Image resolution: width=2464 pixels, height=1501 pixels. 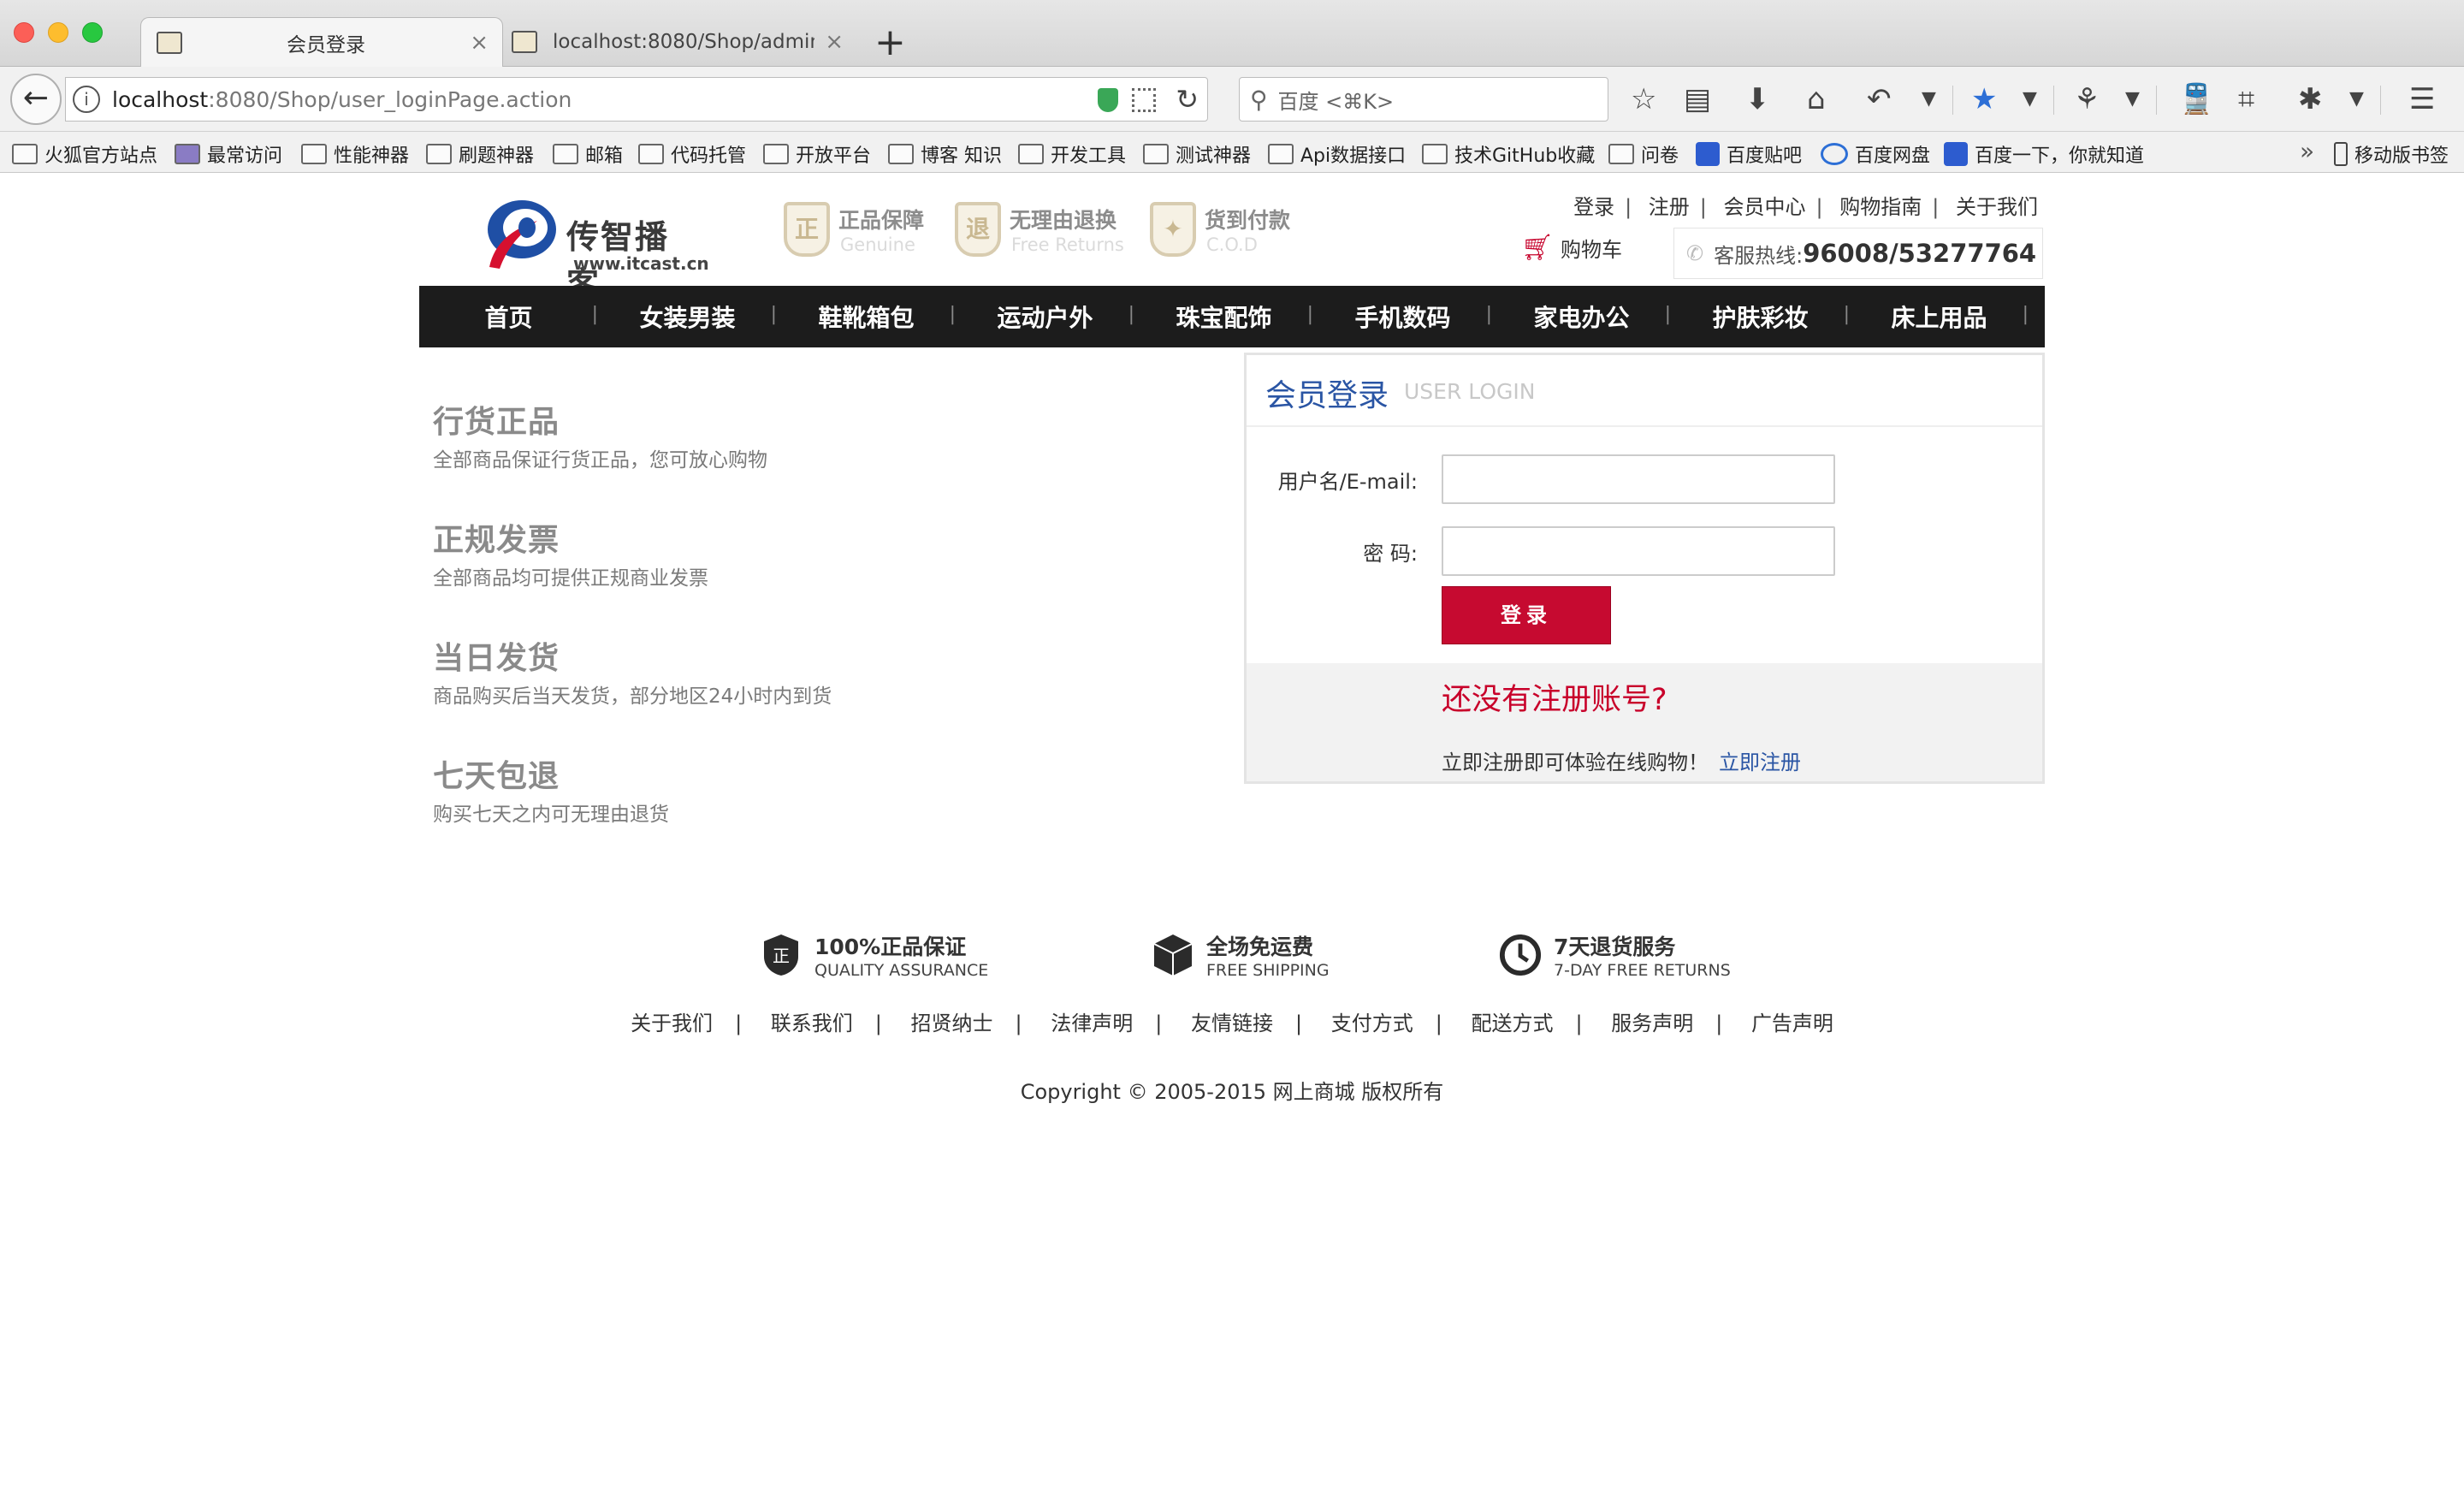 What do you see at coordinates (508, 317) in the screenshot?
I see `menu-item-home: 首页` at bounding box center [508, 317].